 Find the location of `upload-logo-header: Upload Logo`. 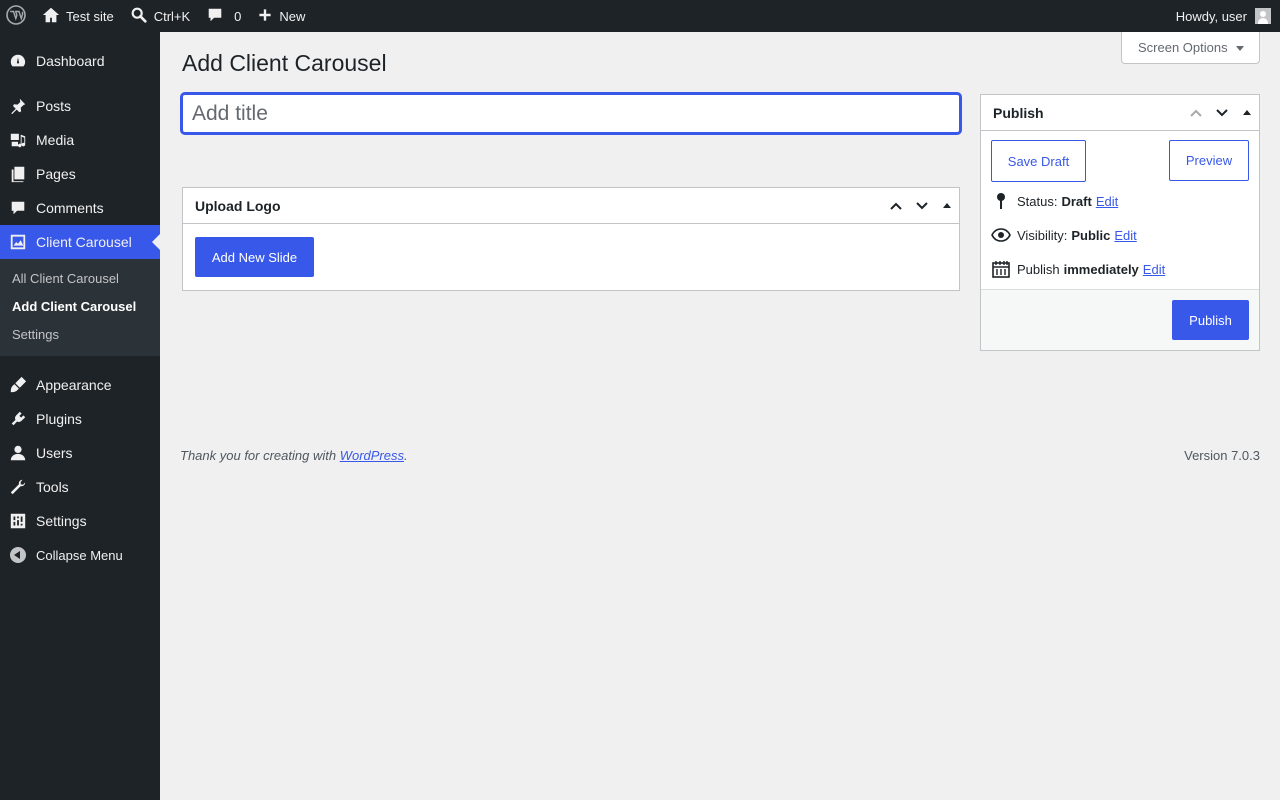

upload-logo-header: Upload Logo is located at coordinates (571, 206).